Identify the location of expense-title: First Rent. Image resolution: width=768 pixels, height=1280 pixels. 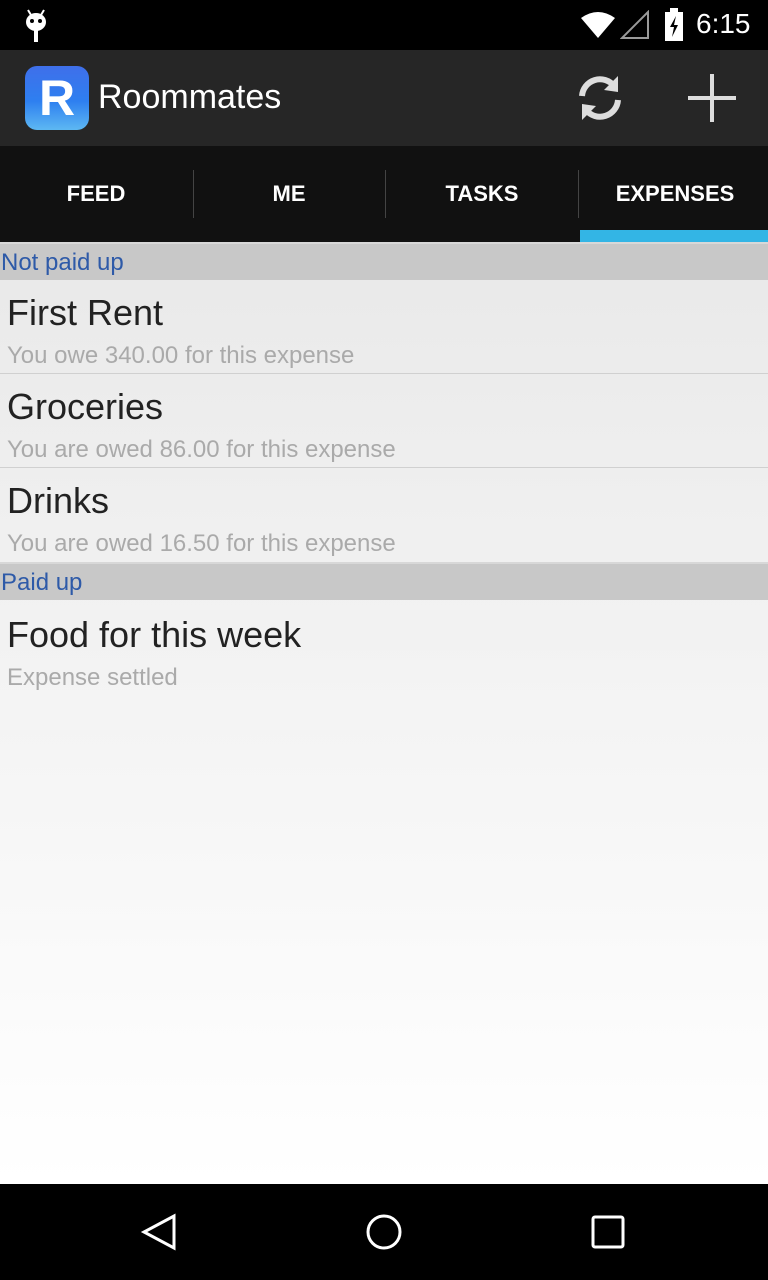
(85, 312).